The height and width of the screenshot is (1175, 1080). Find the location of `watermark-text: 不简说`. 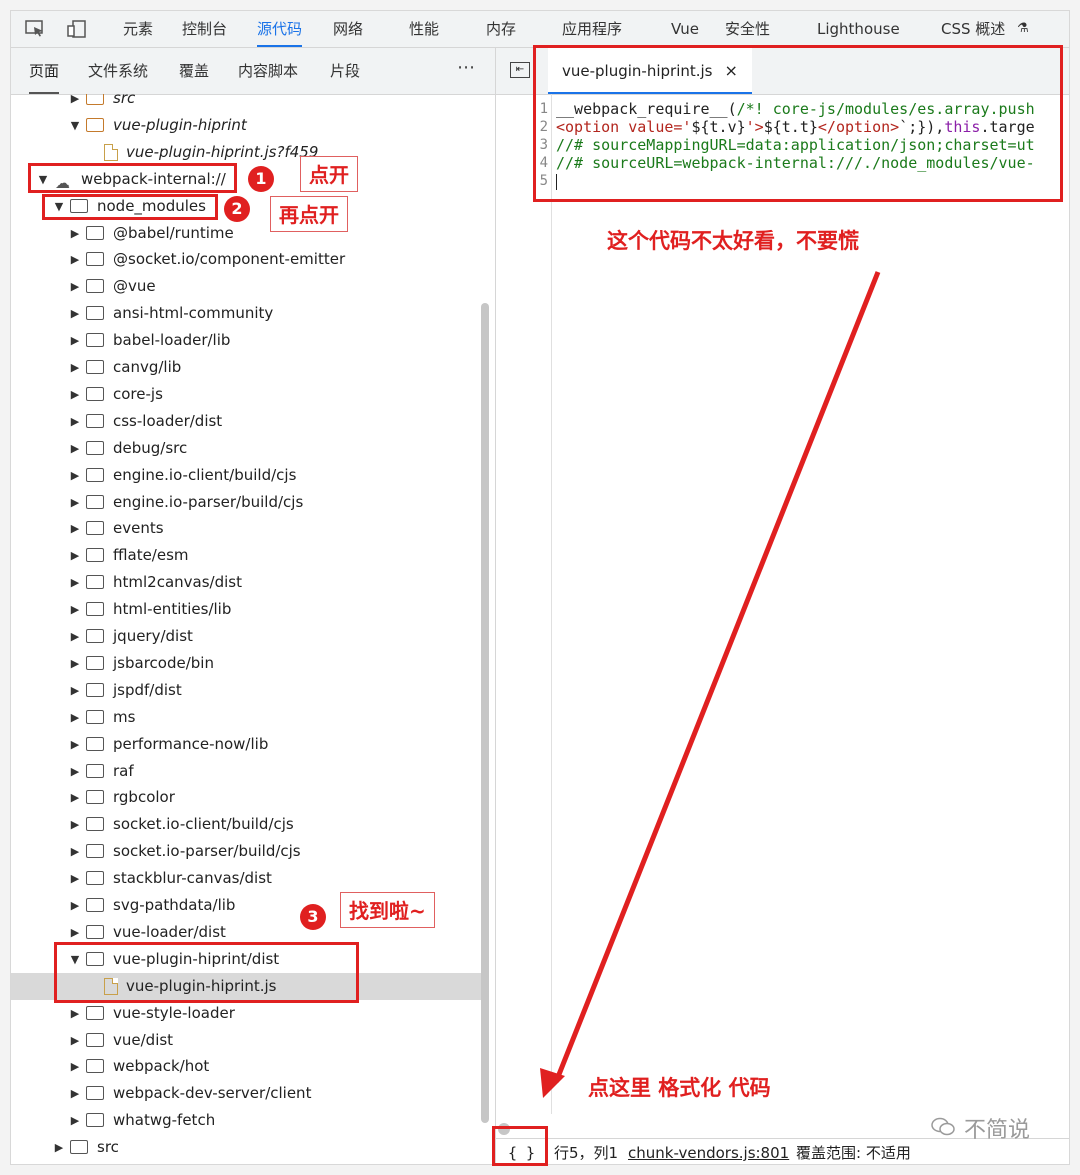

watermark-text: 不简说 is located at coordinates (997, 1130).